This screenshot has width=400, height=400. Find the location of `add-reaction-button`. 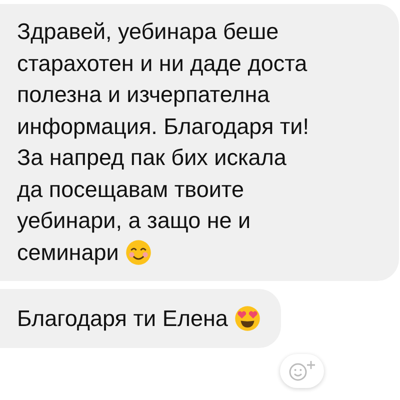

add-reaction-button is located at coordinates (302, 371).